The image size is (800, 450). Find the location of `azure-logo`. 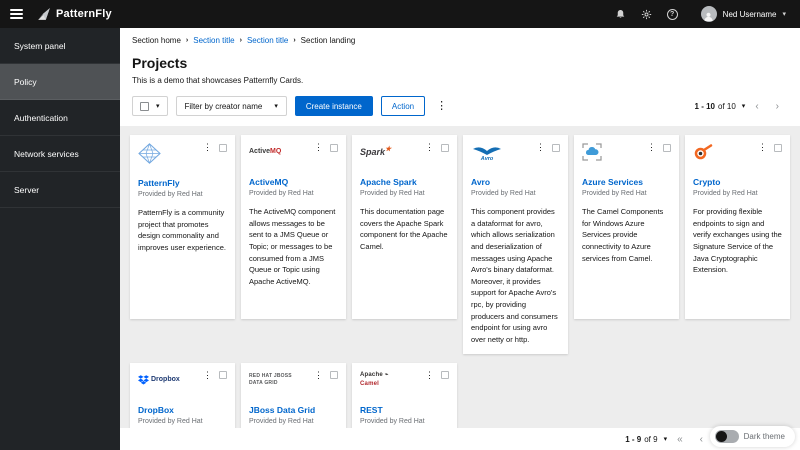

azure-logo is located at coordinates (592, 152).